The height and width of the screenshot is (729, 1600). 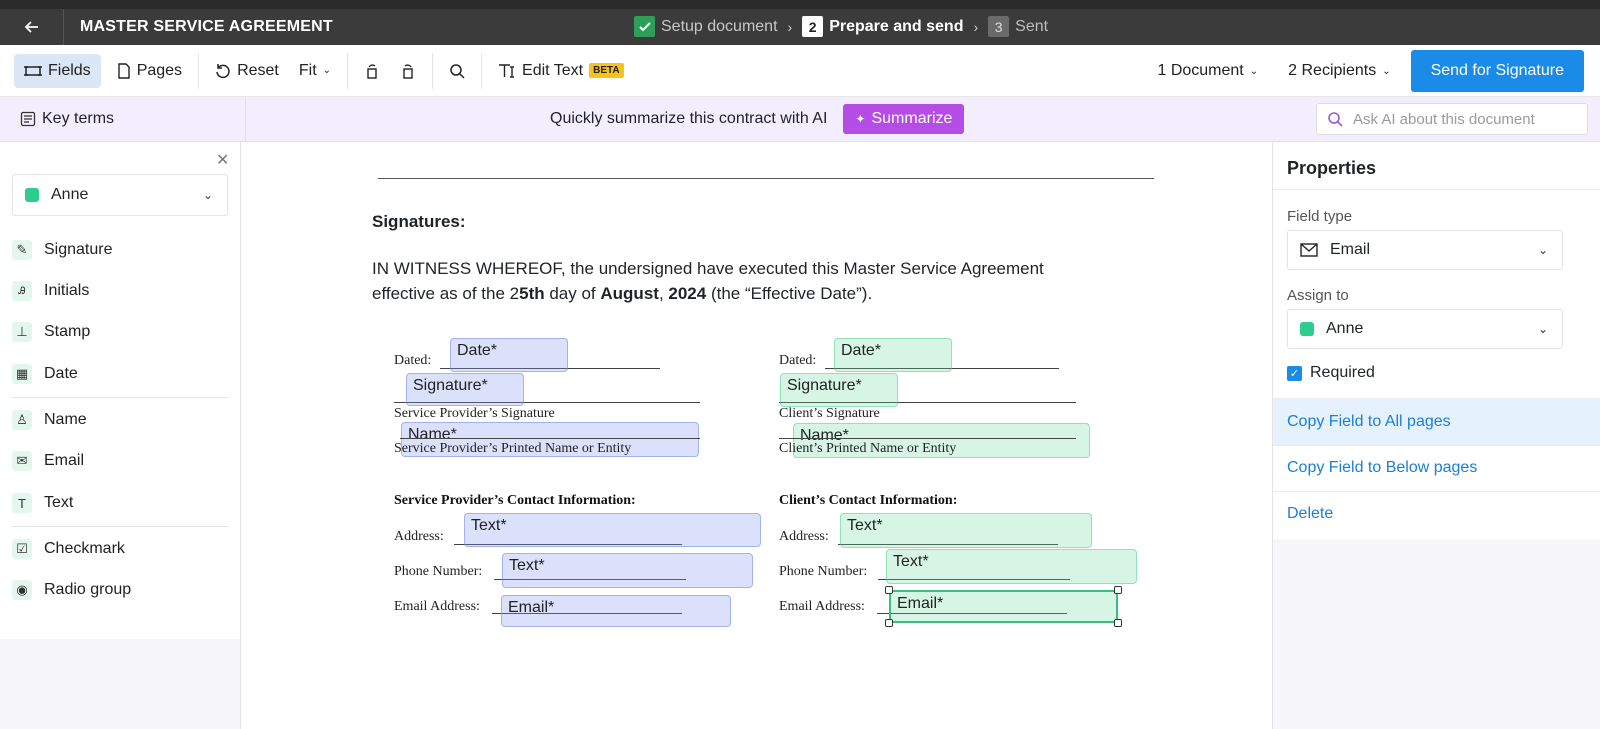 What do you see at coordinates (612, 530) in the screenshot?
I see `provider-address-field: Text*` at bounding box center [612, 530].